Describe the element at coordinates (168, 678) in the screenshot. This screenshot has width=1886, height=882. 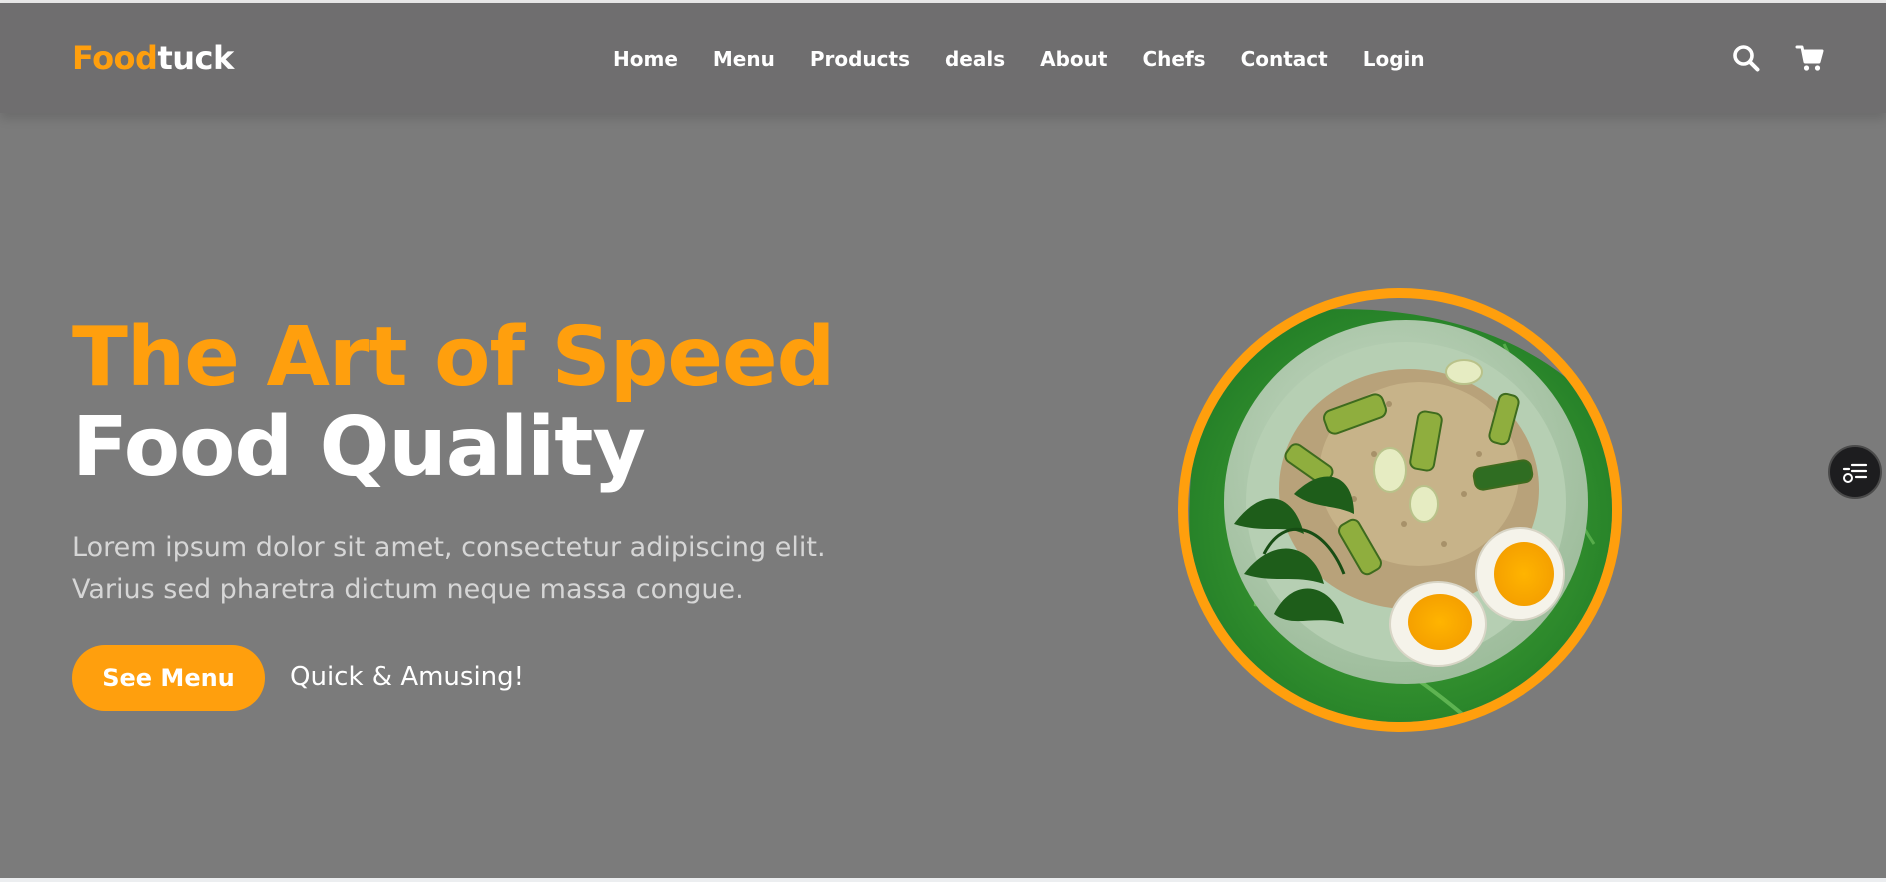
I see `see-menu-button: See Menu` at that location.